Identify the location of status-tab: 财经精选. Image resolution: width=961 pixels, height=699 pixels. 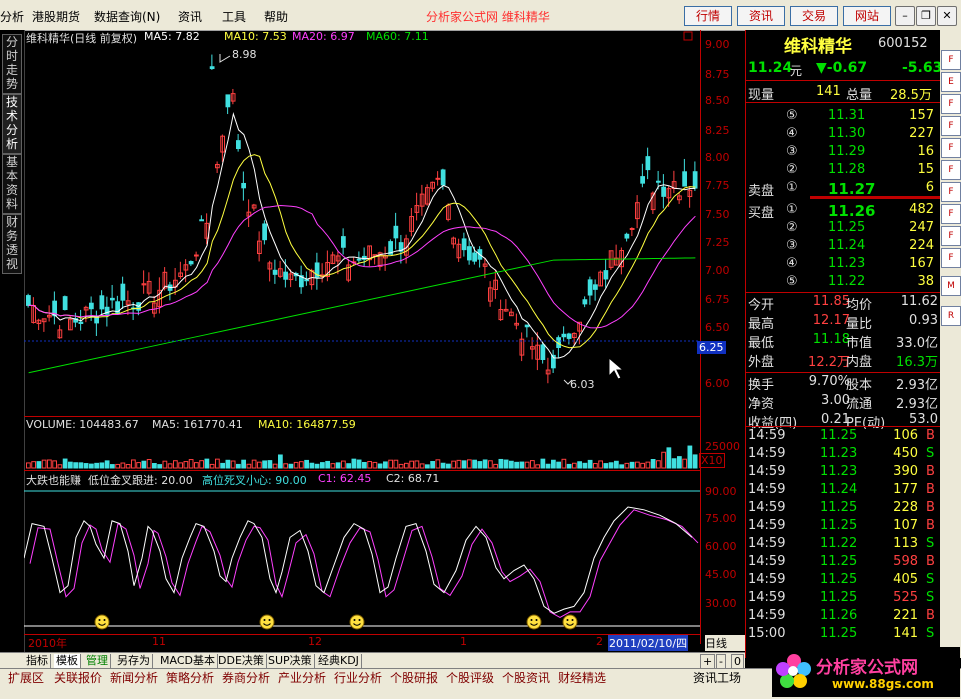
(582, 678).